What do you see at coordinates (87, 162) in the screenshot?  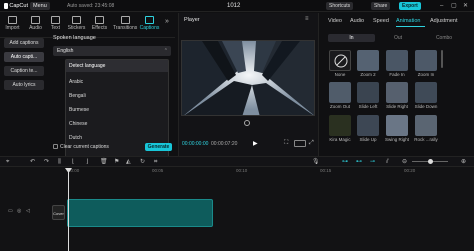 I see `split-right-icon: ⌋` at bounding box center [87, 162].